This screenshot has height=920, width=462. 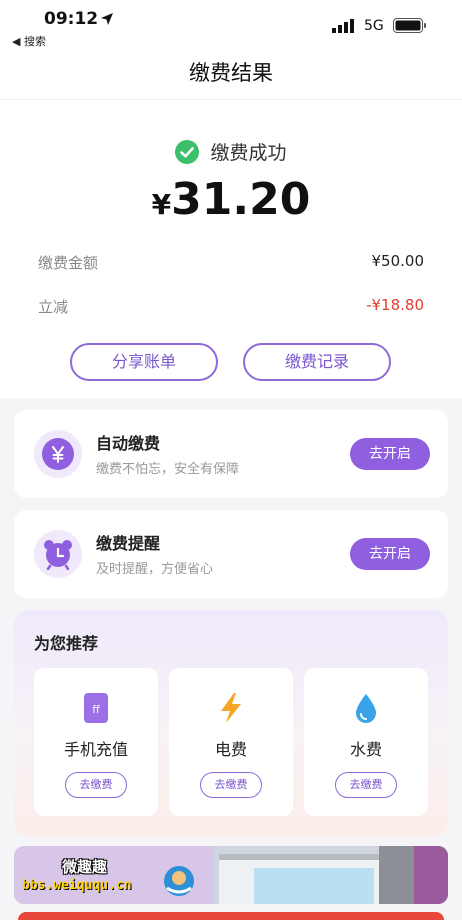 I want to click on yen-icon, so click(x=58, y=454).